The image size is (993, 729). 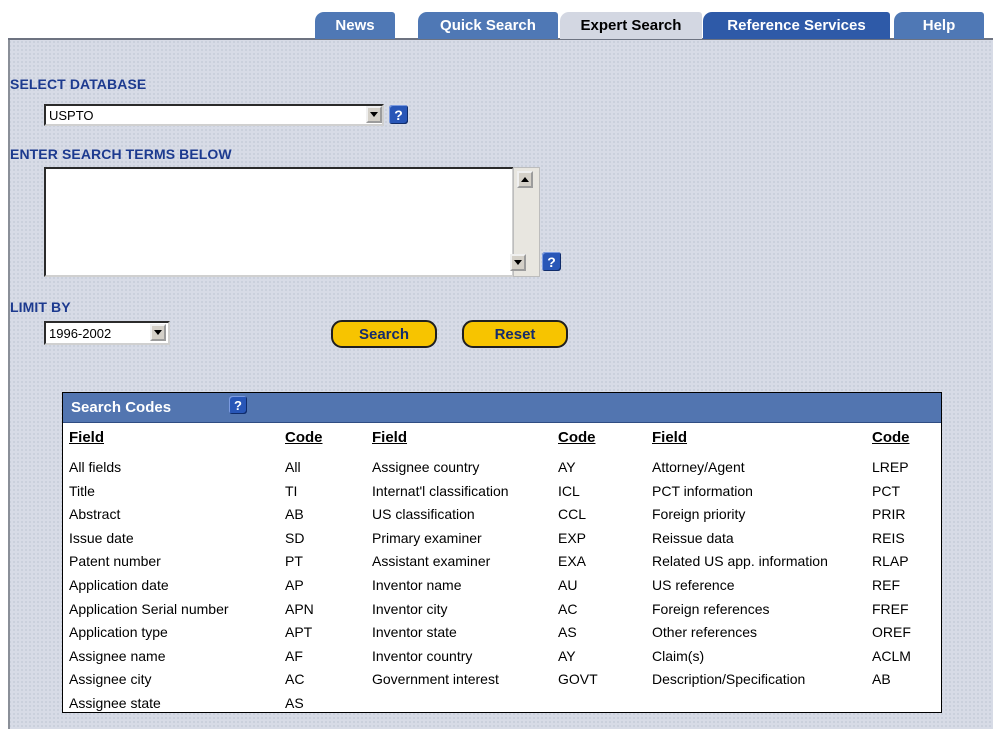 I want to click on search-code-value: EXA, so click(x=572, y=561).